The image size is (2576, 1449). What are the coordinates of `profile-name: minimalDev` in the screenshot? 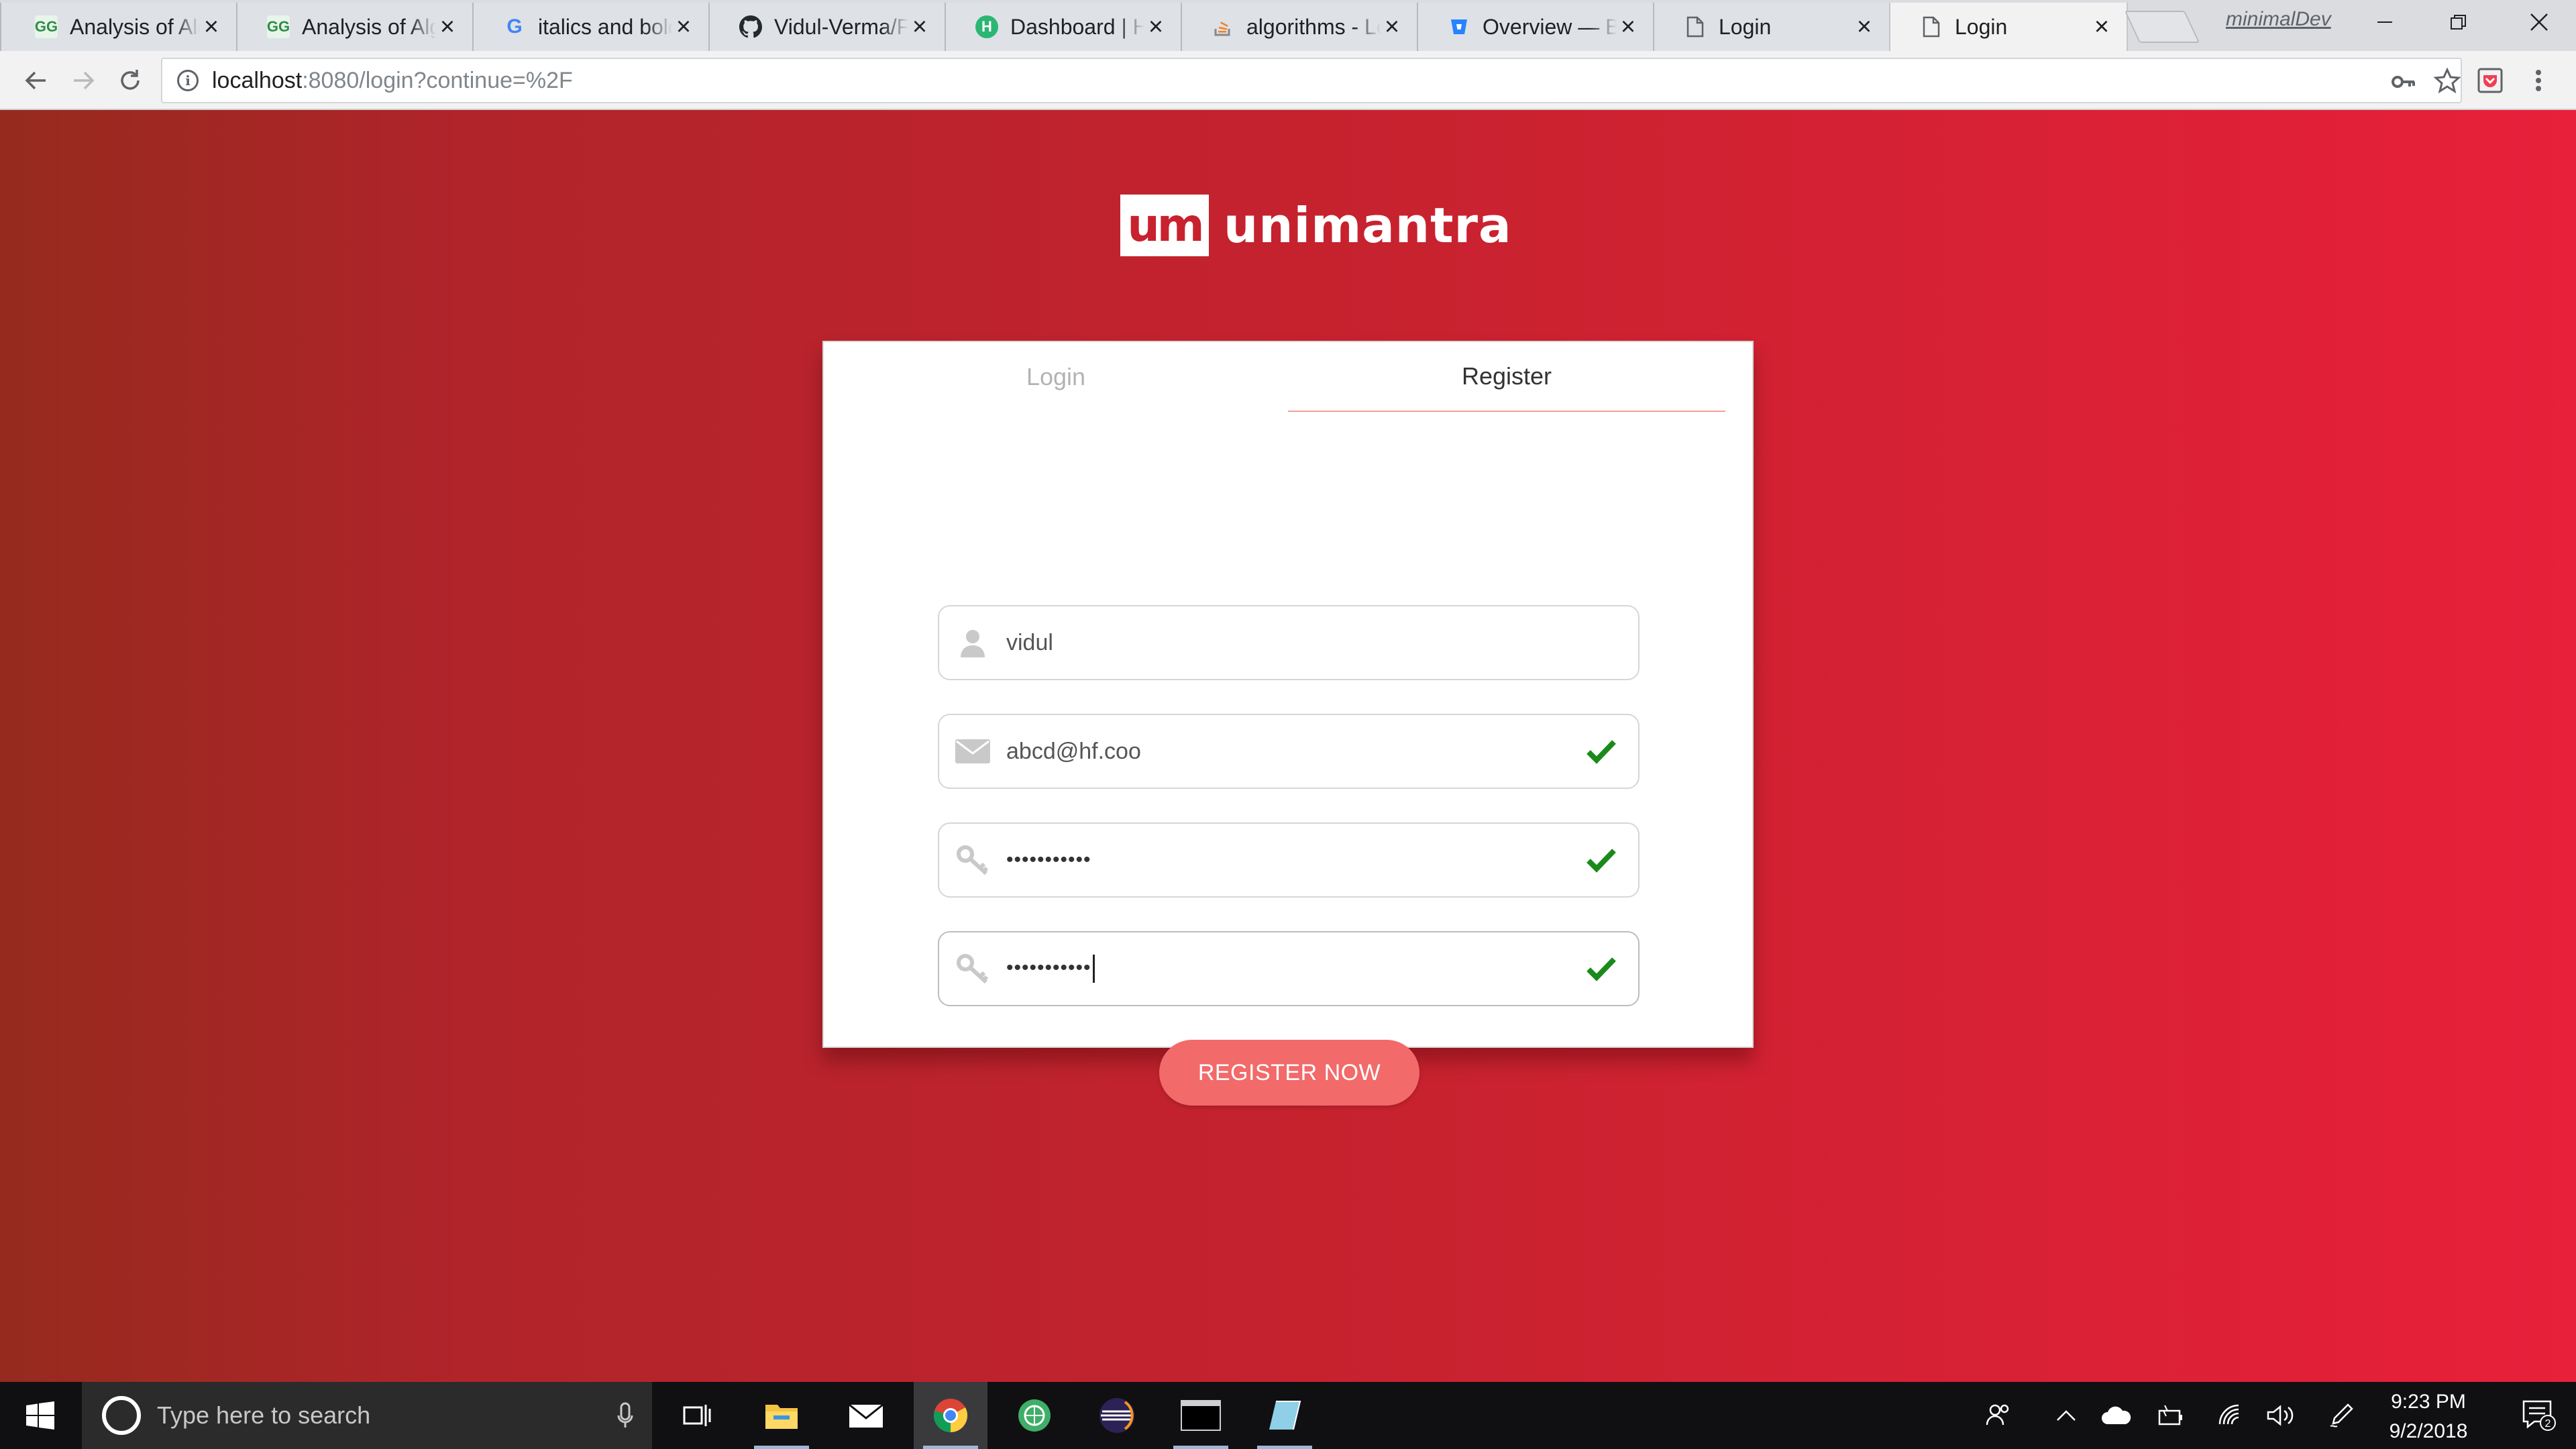 It's located at (2278, 19).